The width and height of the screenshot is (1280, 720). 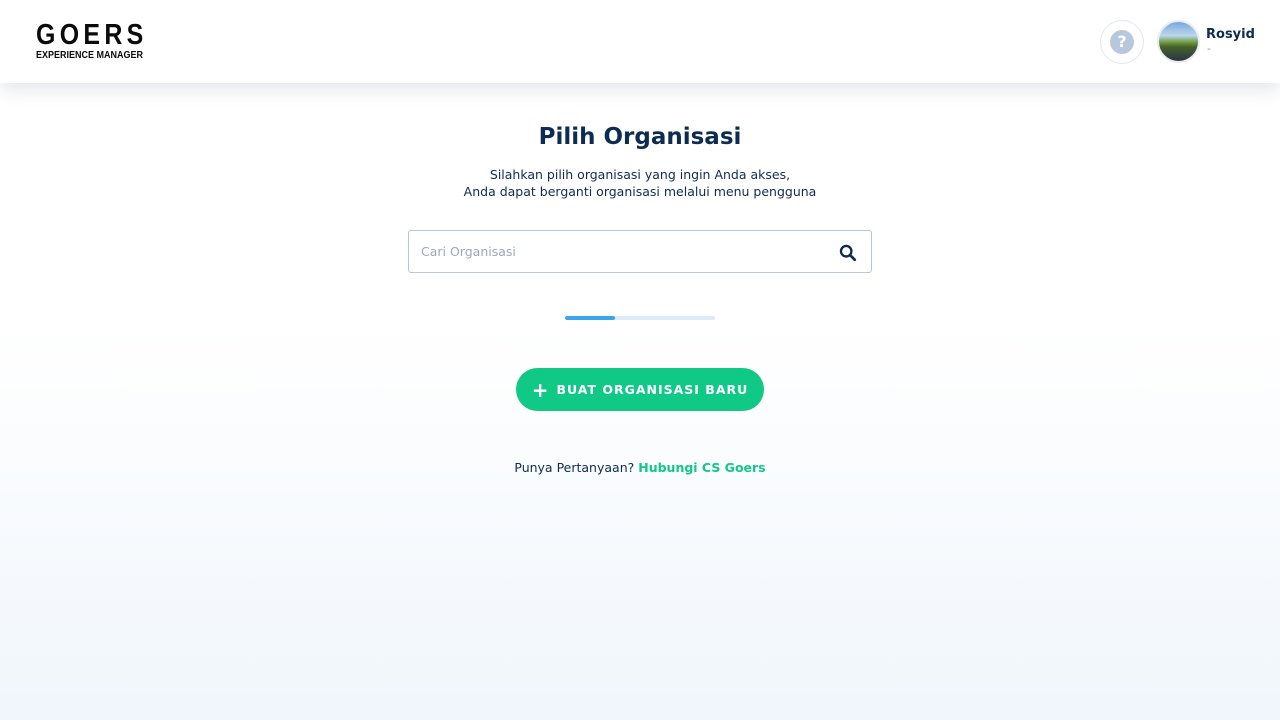 What do you see at coordinates (619, 251) in the screenshot?
I see `search-organization-input` at bounding box center [619, 251].